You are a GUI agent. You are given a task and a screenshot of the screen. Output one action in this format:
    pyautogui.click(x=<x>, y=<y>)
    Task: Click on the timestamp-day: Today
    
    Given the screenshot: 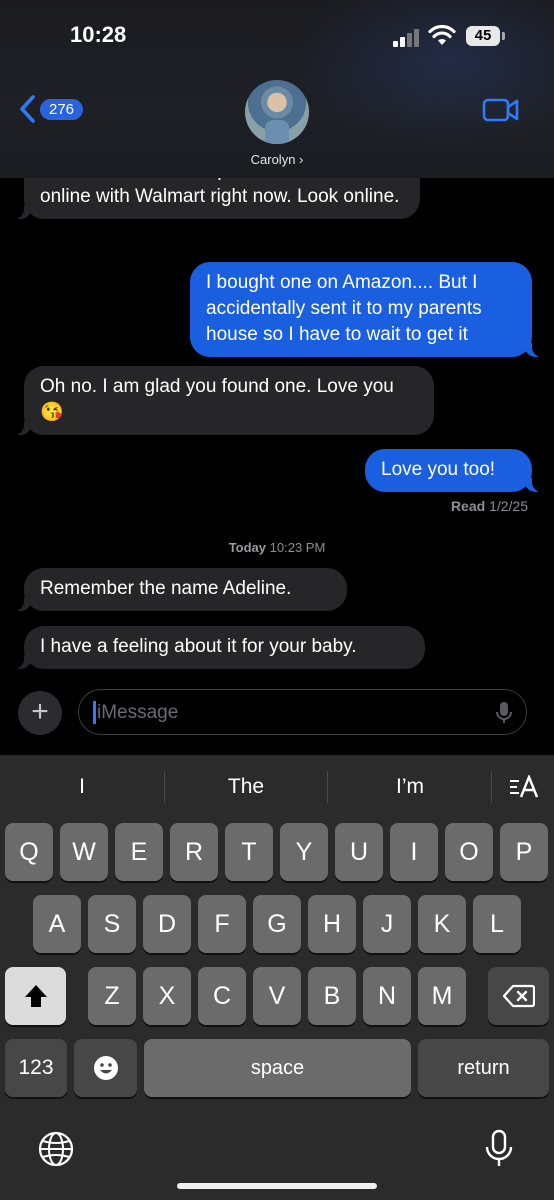 What is the action you would take?
    pyautogui.click(x=247, y=547)
    